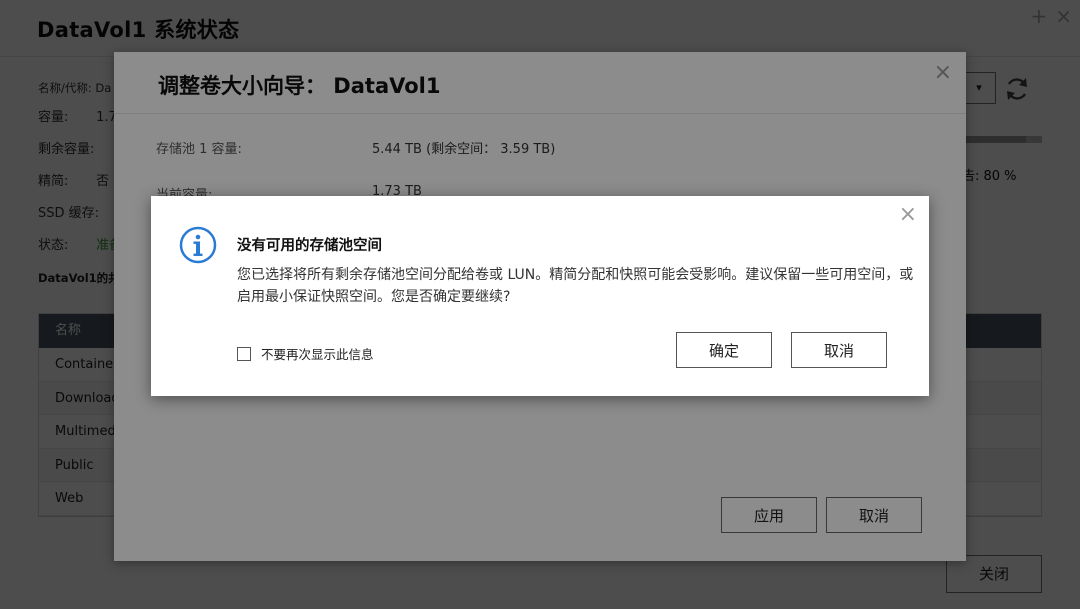  Describe the element at coordinates (317, 354) in the screenshot. I see `checkbox-label: 不要再次显示此信息` at that location.